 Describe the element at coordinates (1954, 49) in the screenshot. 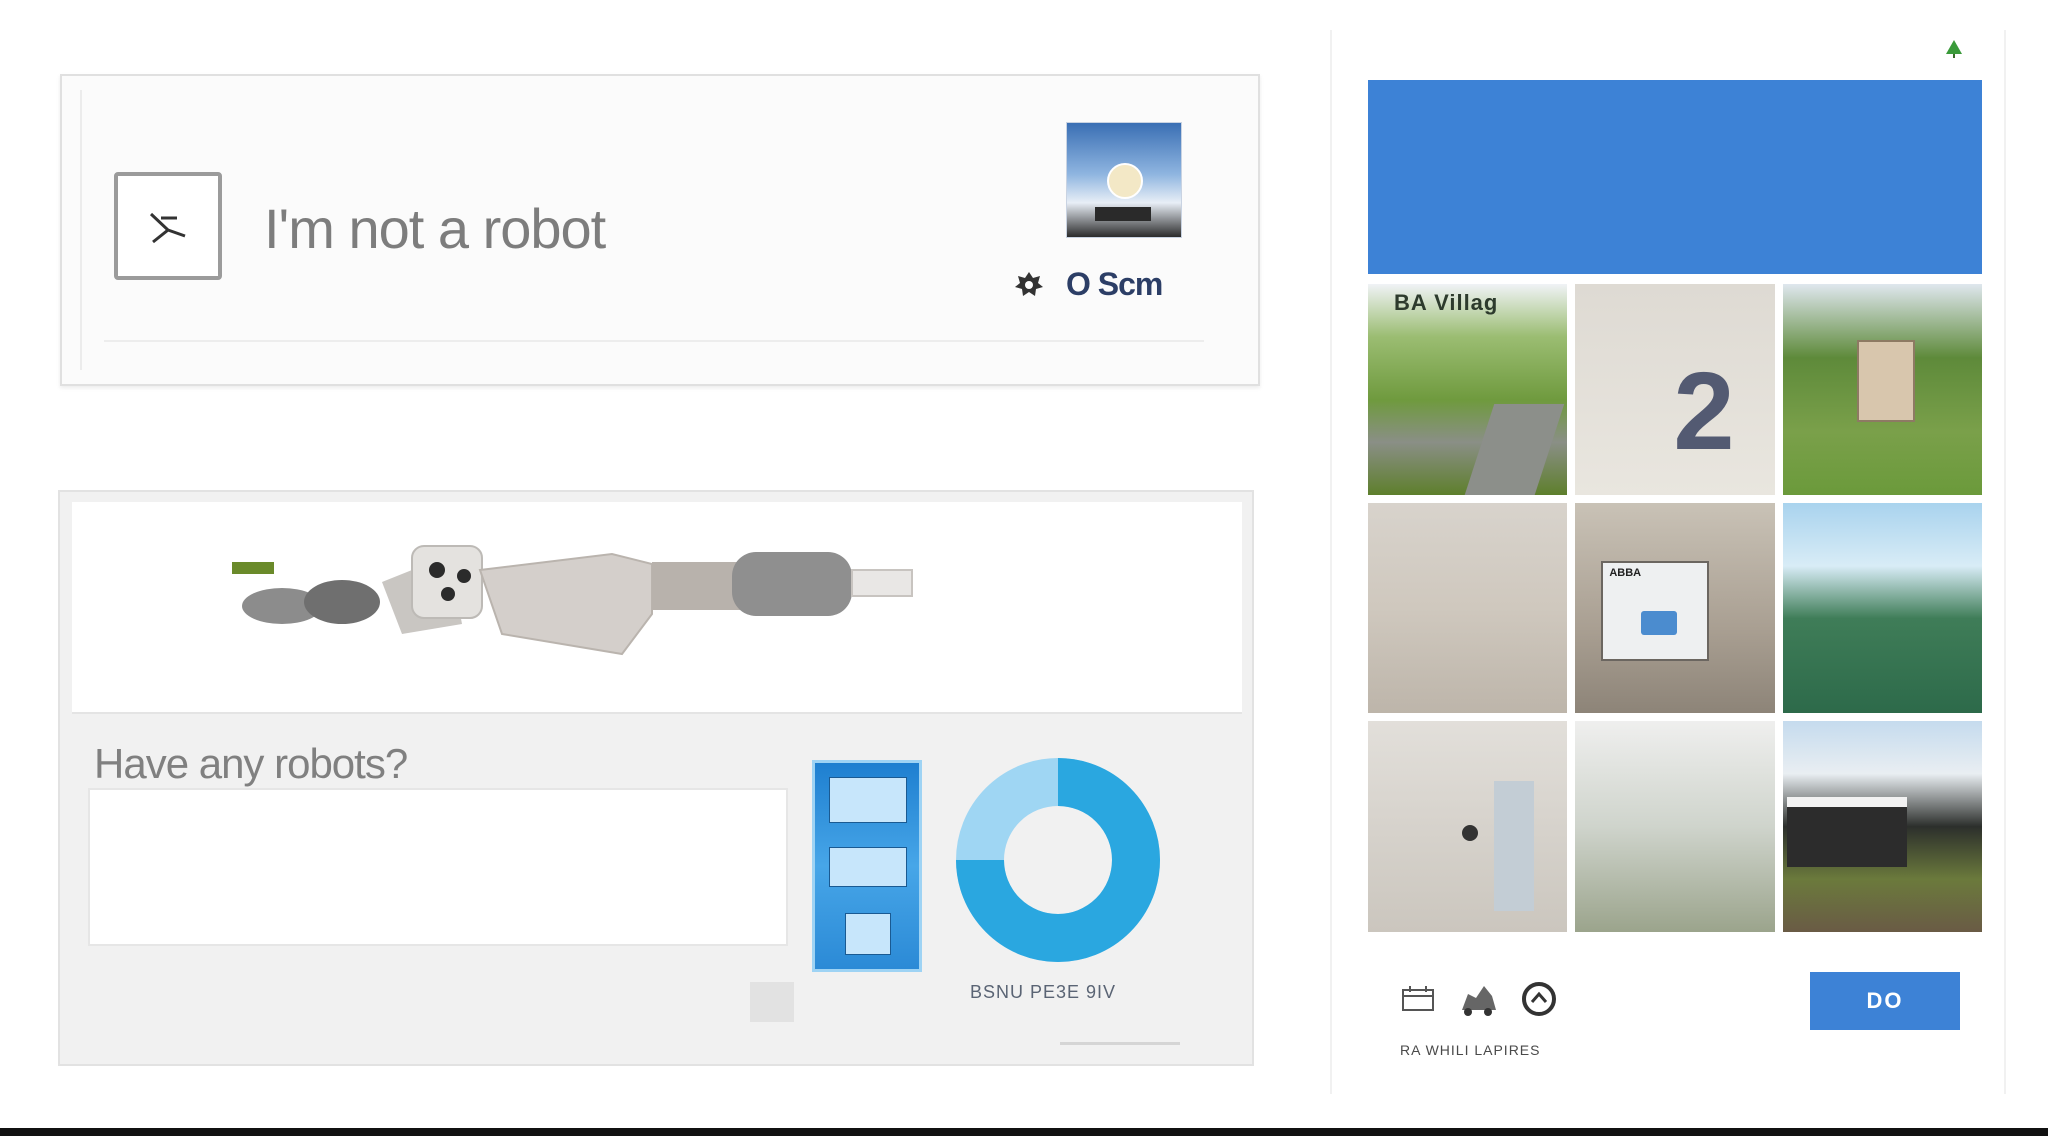

I see `tree-icon` at that location.